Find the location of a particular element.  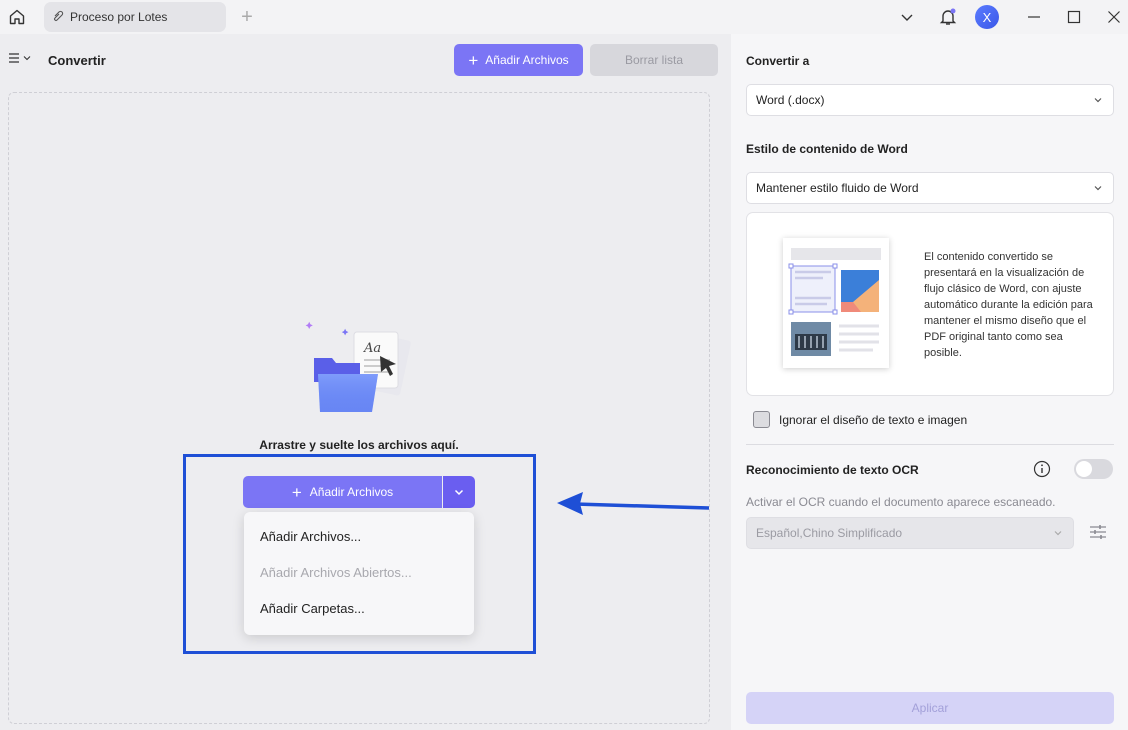

title-bar: Proceso por Lotes + X is located at coordinates (564, 17).